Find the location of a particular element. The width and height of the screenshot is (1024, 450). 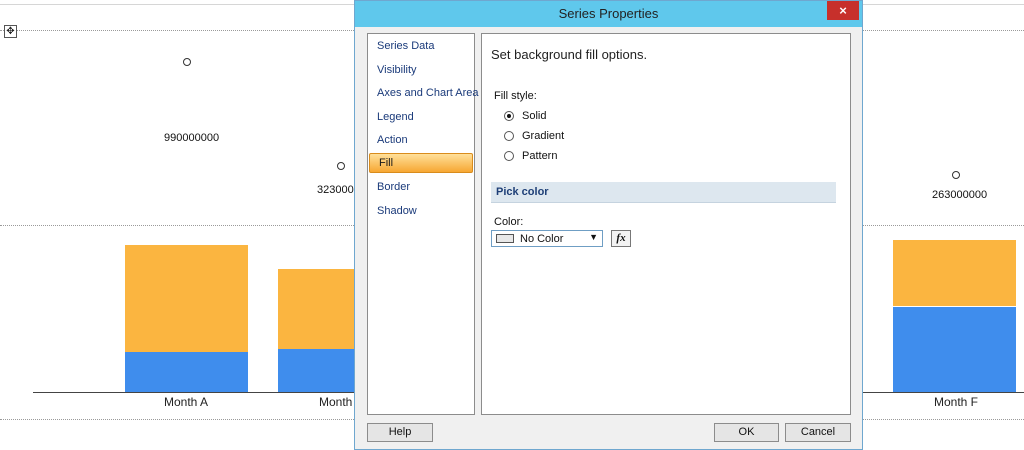

color-label: Color: is located at coordinates (509, 222).